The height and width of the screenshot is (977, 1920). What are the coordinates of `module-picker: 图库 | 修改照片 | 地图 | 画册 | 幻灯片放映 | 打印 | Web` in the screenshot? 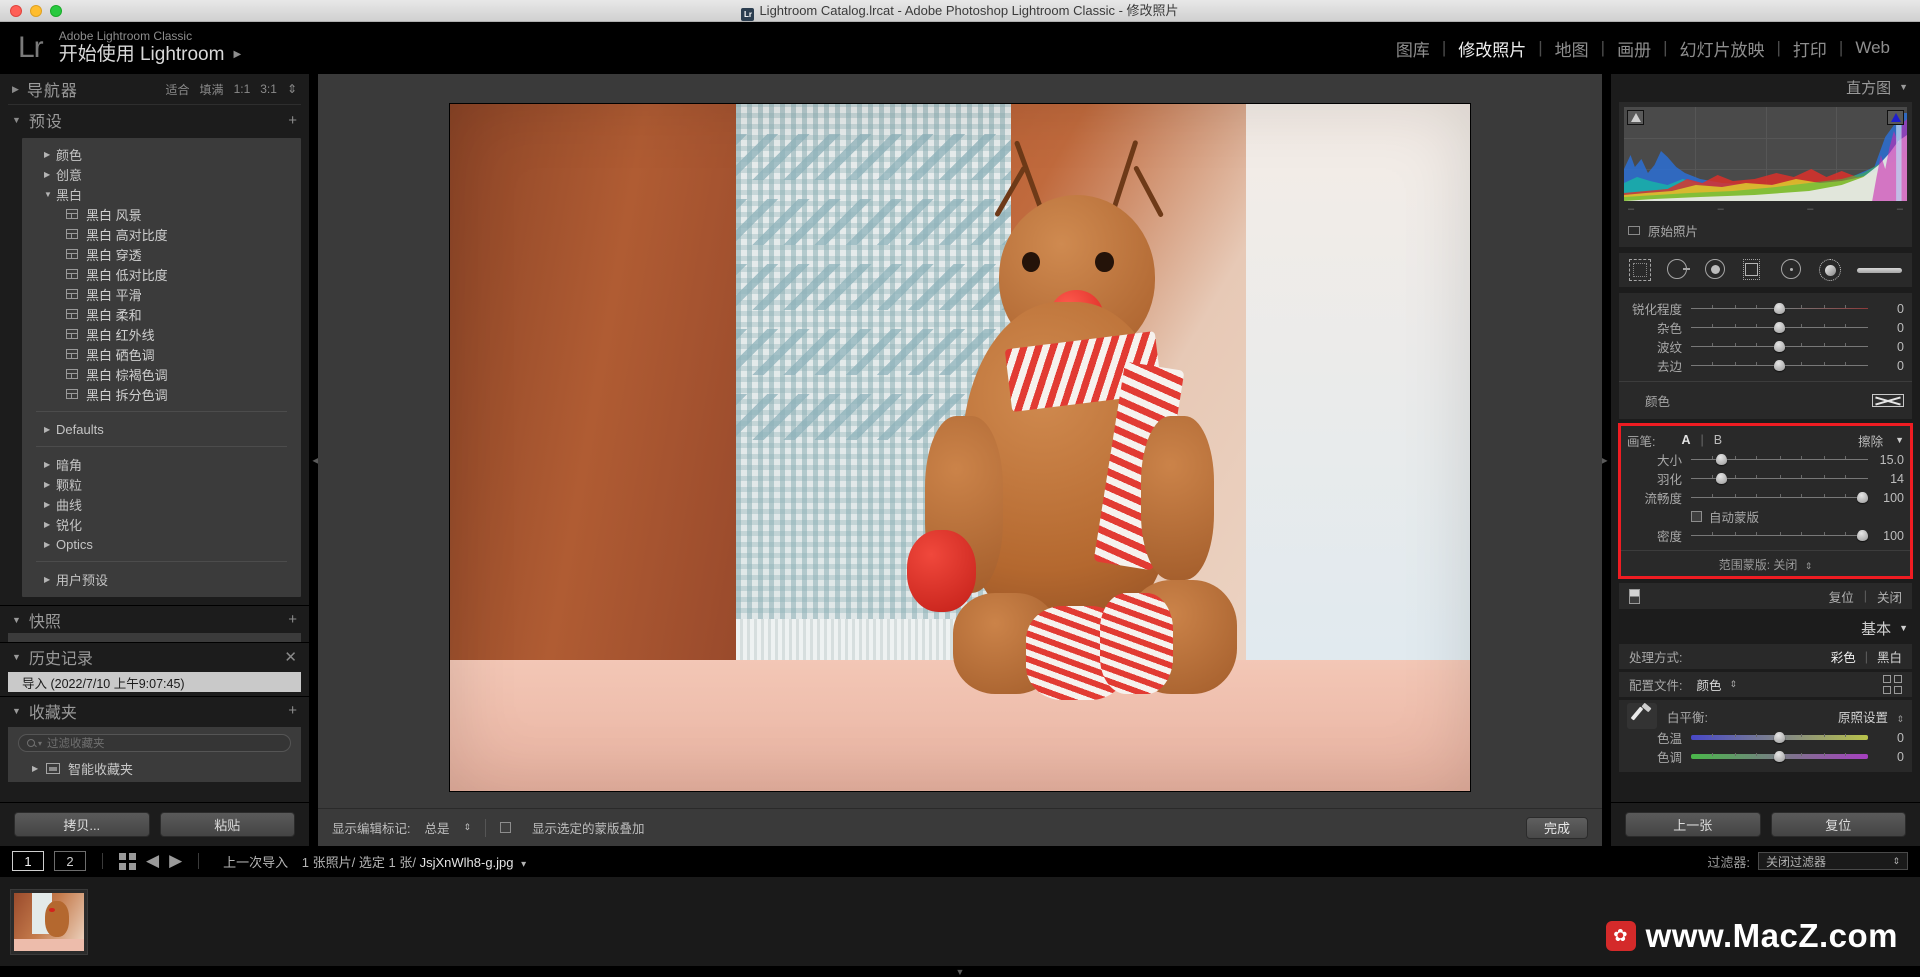 It's located at (1643, 48).